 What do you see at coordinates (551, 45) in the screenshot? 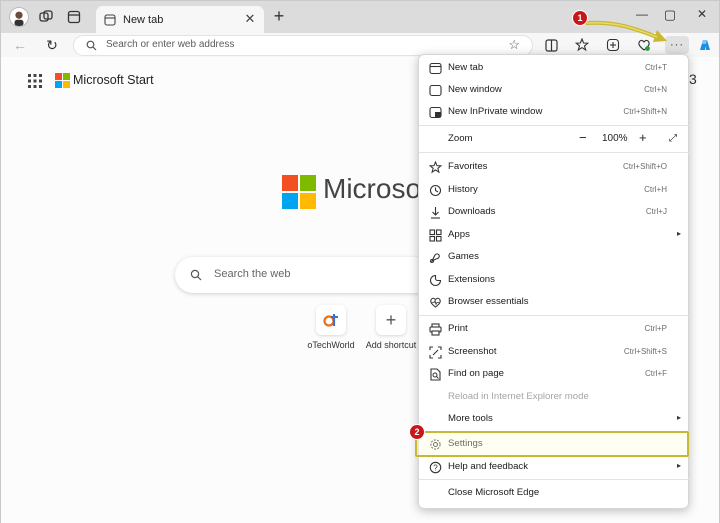
I see `split-screen-icon` at bounding box center [551, 45].